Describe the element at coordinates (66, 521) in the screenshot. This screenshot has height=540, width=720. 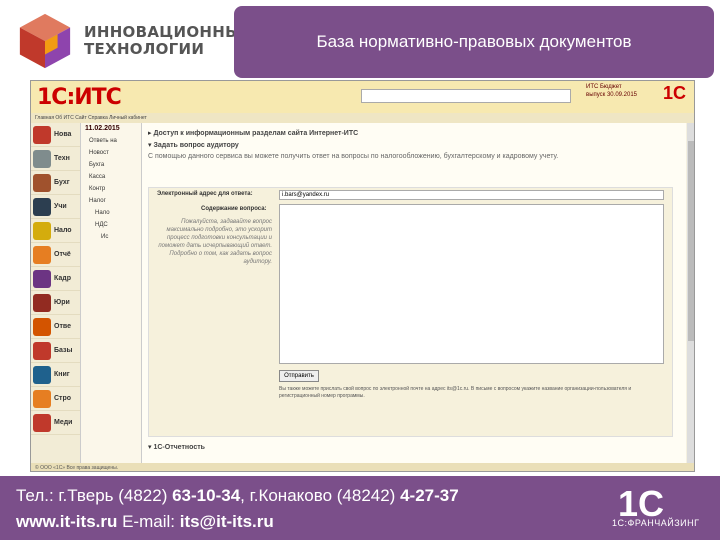
I see `website-link: www.it-its.ru` at that location.